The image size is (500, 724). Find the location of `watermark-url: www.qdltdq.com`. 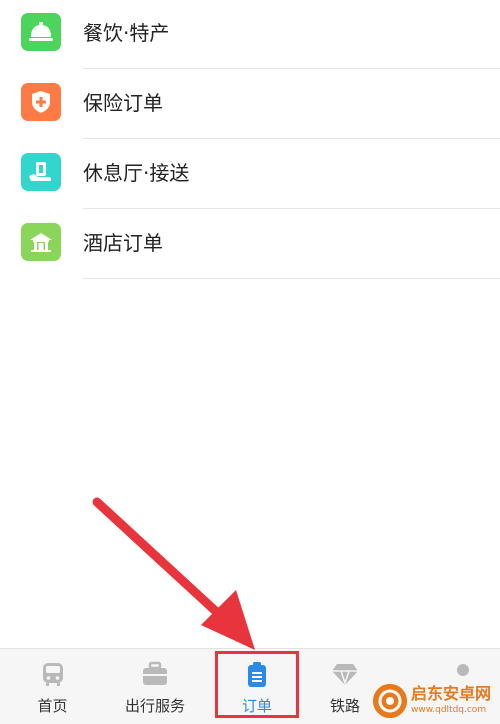

watermark-url: www.qdltdq.com is located at coordinates (449, 710).